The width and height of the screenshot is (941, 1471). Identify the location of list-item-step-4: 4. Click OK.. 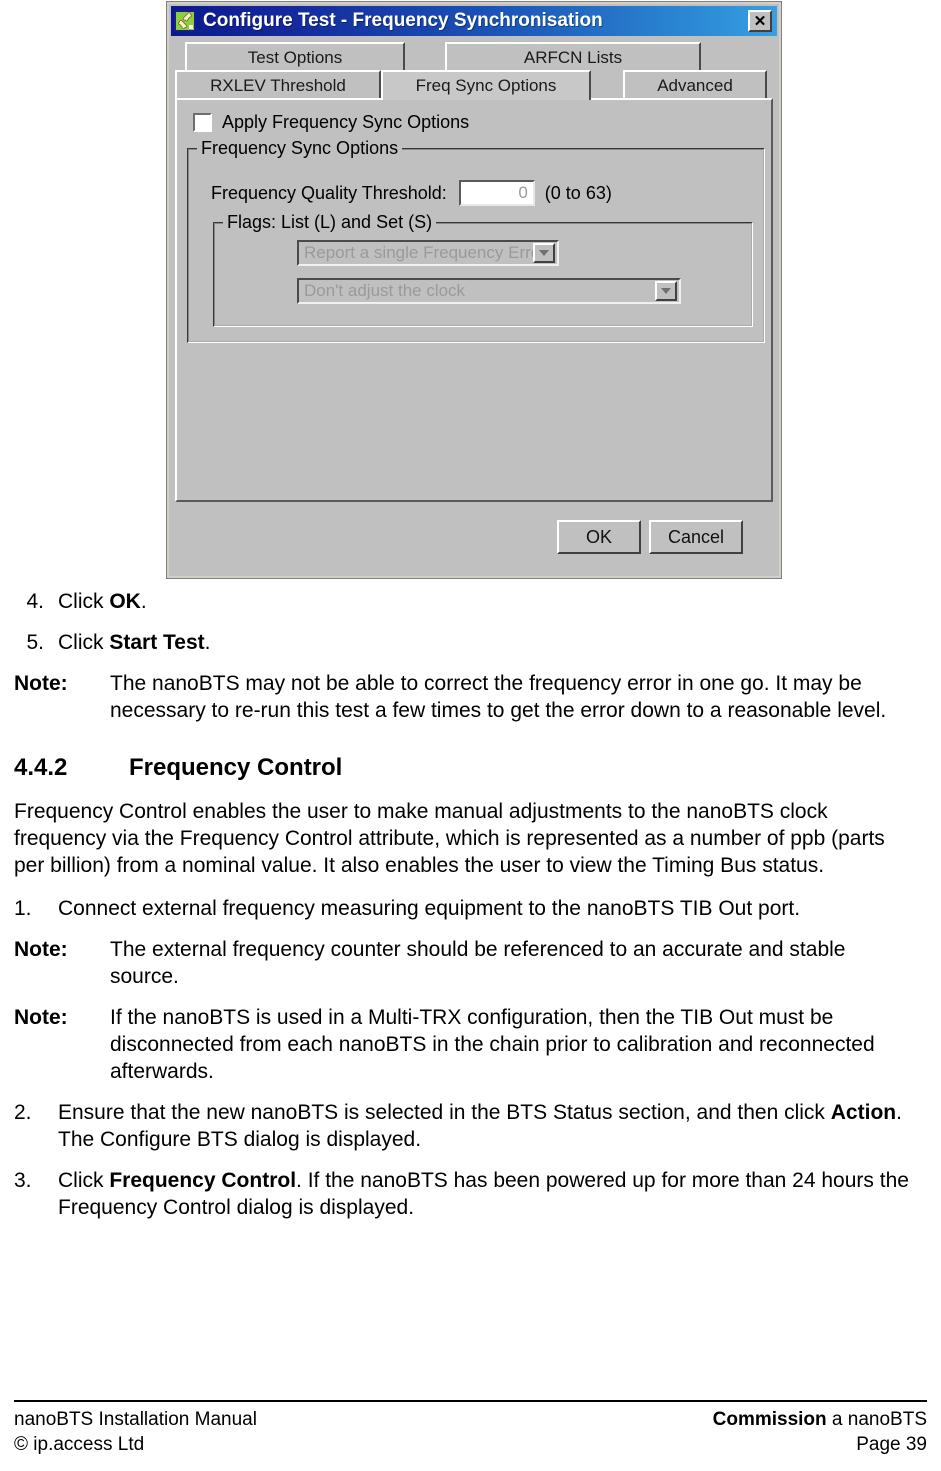
(470, 601).